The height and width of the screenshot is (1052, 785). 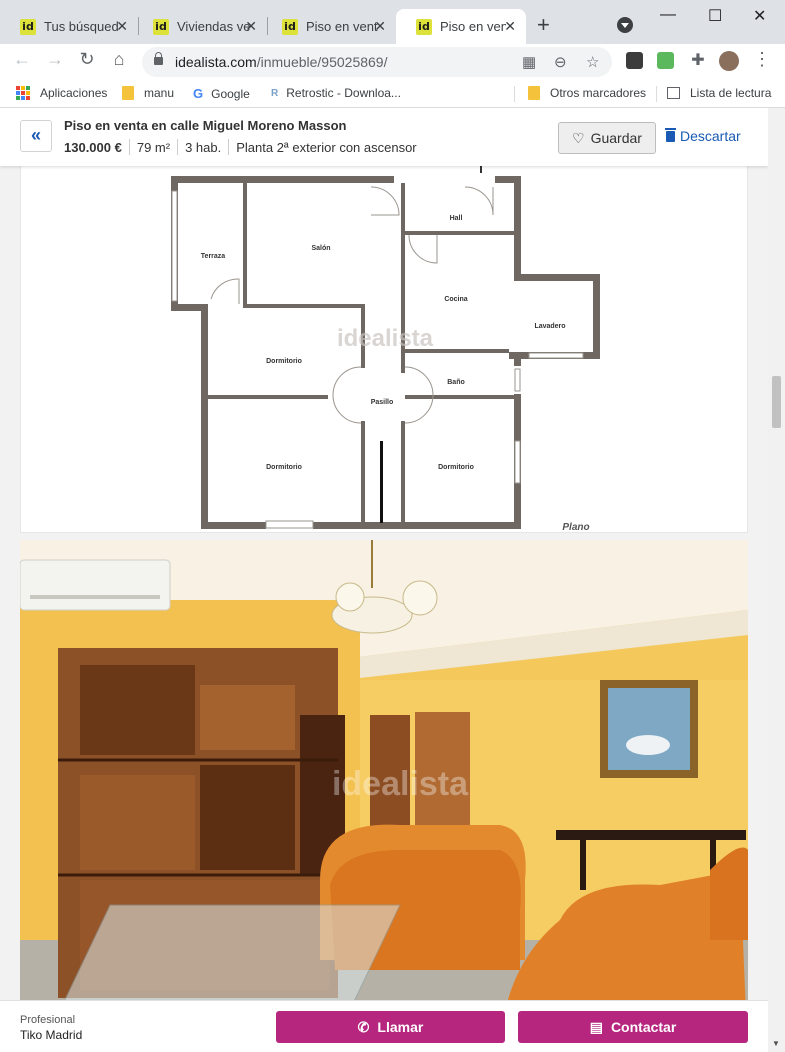 I want to click on call-button: ✆ Llamar, so click(x=390, y=1027).